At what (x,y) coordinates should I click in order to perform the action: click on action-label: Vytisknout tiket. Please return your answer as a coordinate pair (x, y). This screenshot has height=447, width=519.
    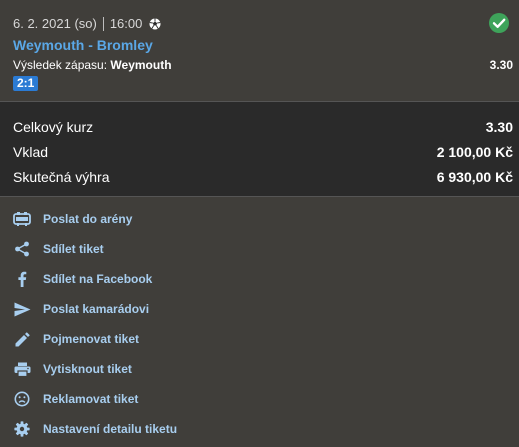
    Looking at the image, I should click on (87, 369).